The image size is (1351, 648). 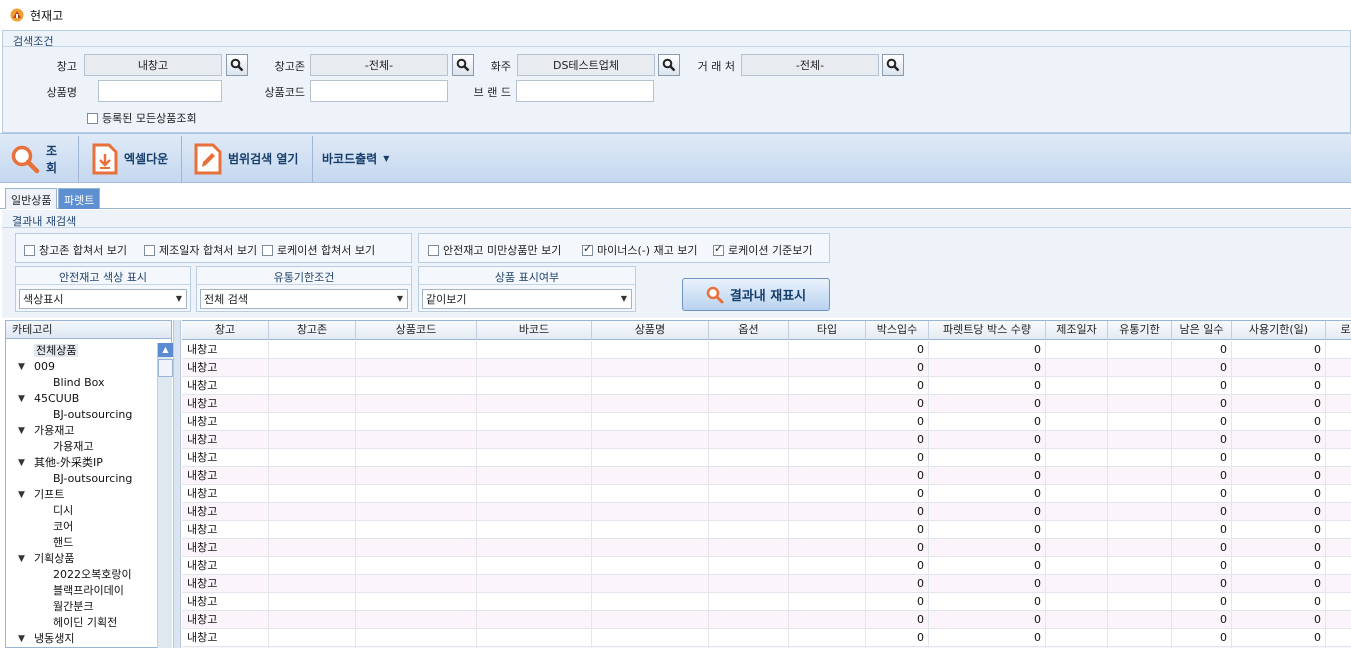 I want to click on category-item: 핸드, so click(x=63, y=543).